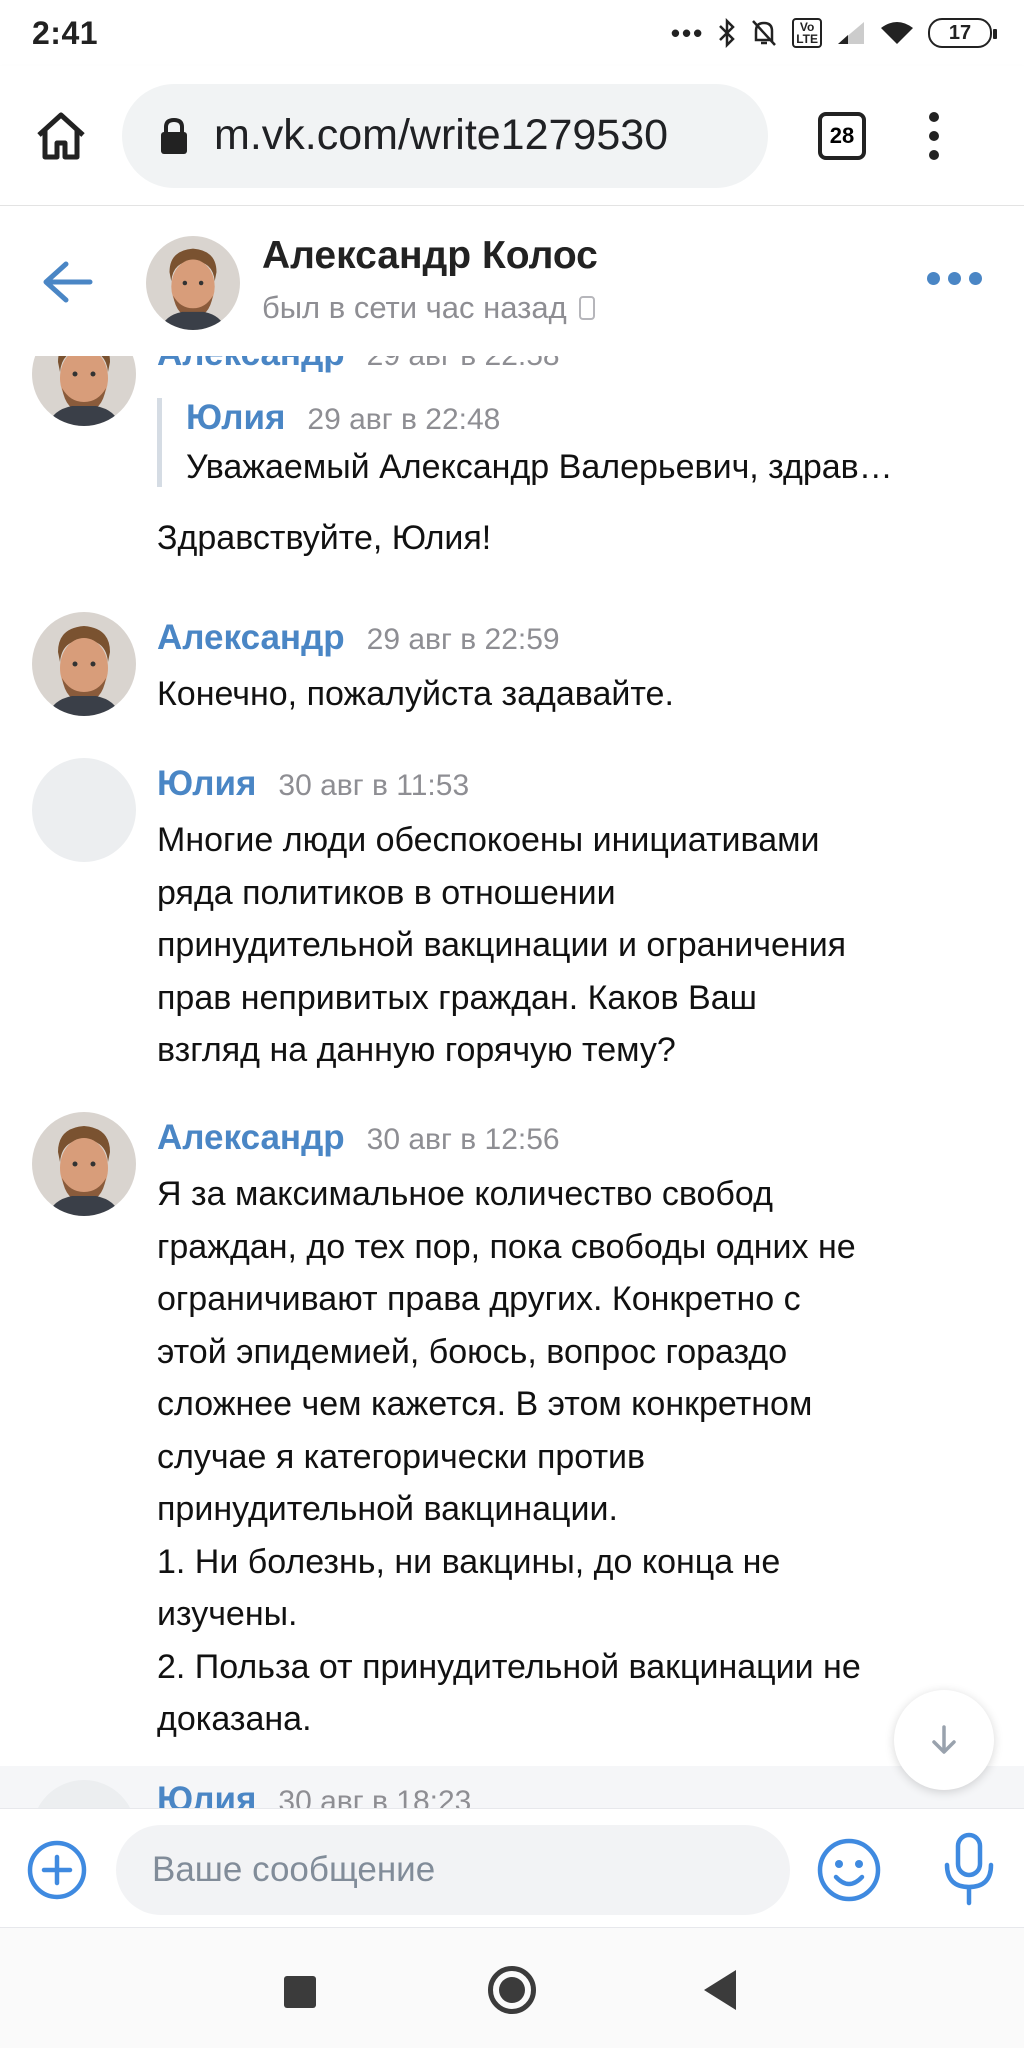  I want to click on message-text: Конечно, пожалуйста задавайте., so click(415, 694).